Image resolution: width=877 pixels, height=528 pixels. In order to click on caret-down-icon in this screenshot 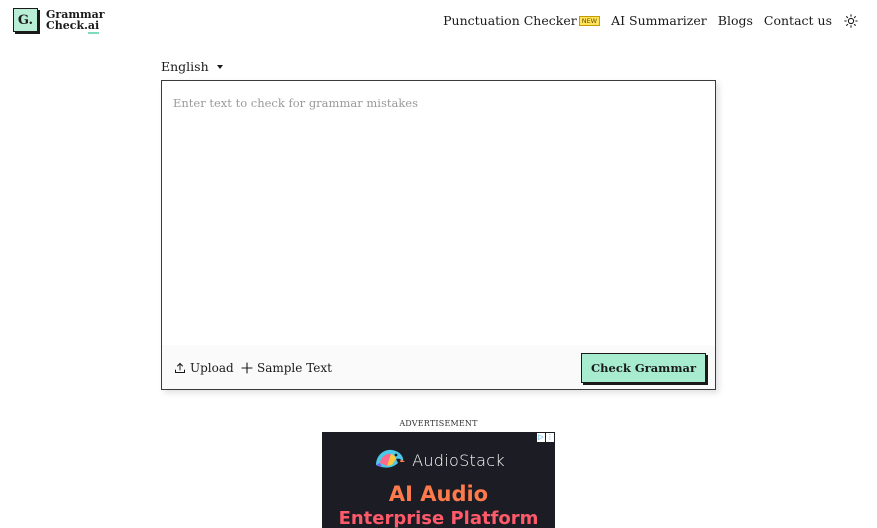, I will do `click(219, 66)`.